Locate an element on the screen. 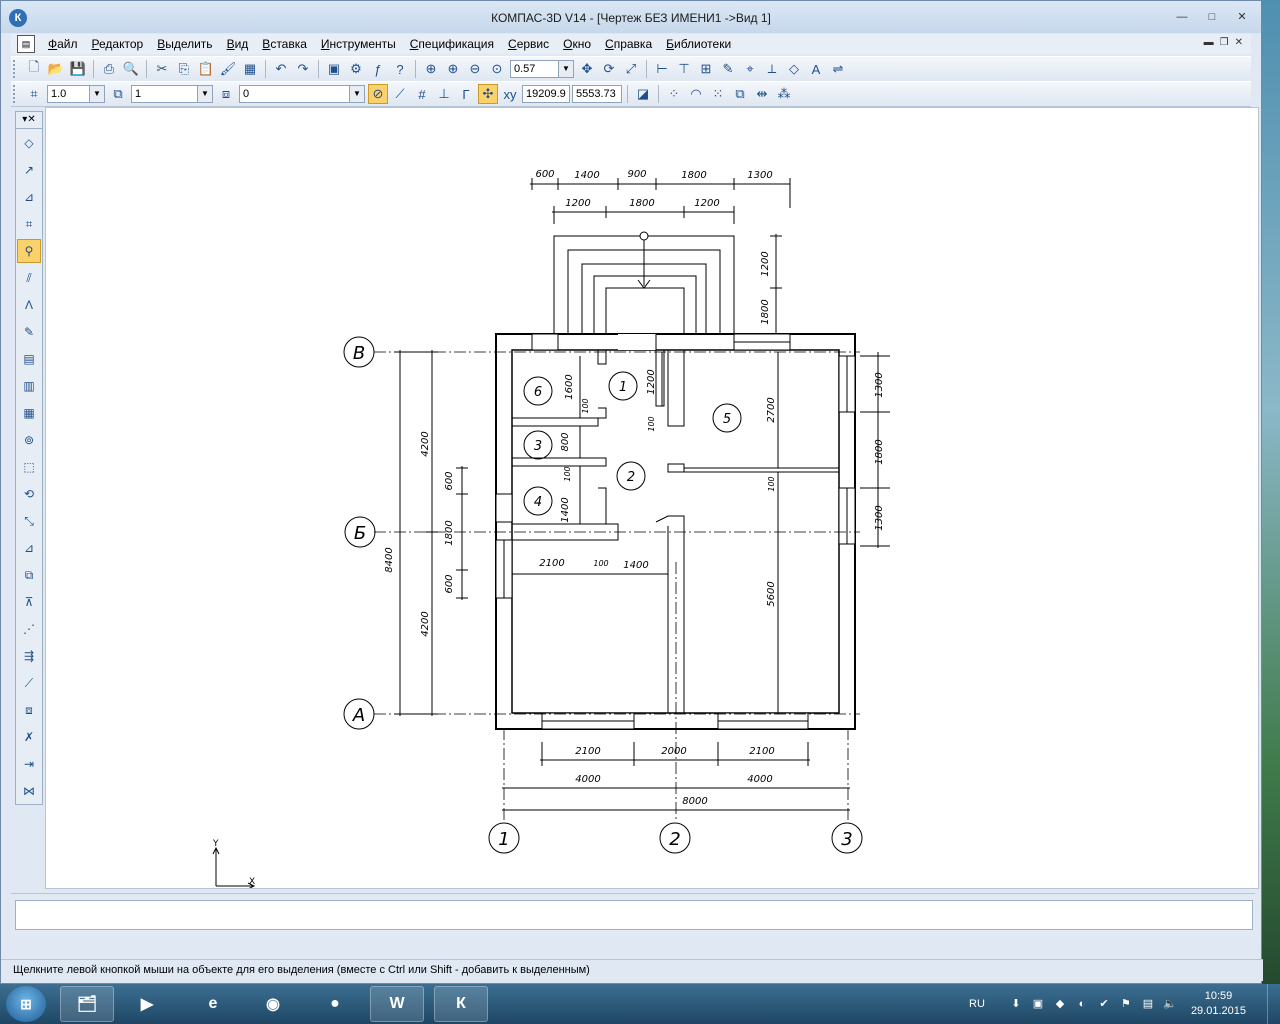 The height and width of the screenshot is (1024, 1280). app-taskbar-icon: ● is located at coordinates (335, 1004).